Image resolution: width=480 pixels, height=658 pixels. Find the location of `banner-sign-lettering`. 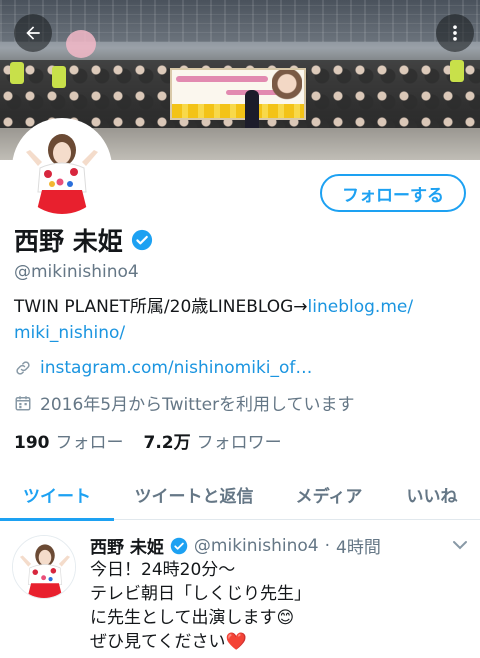

banner-sign-lettering is located at coordinates (222, 79).